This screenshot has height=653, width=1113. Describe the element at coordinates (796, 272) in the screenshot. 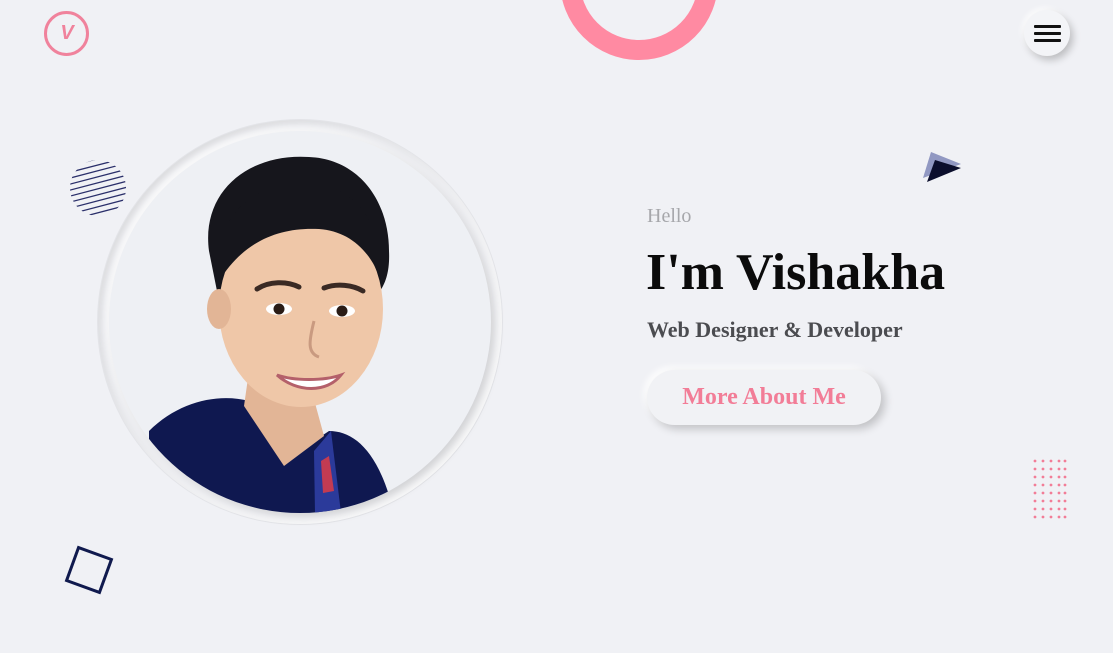

I see `hero-headline: I'm Vishakha` at that location.